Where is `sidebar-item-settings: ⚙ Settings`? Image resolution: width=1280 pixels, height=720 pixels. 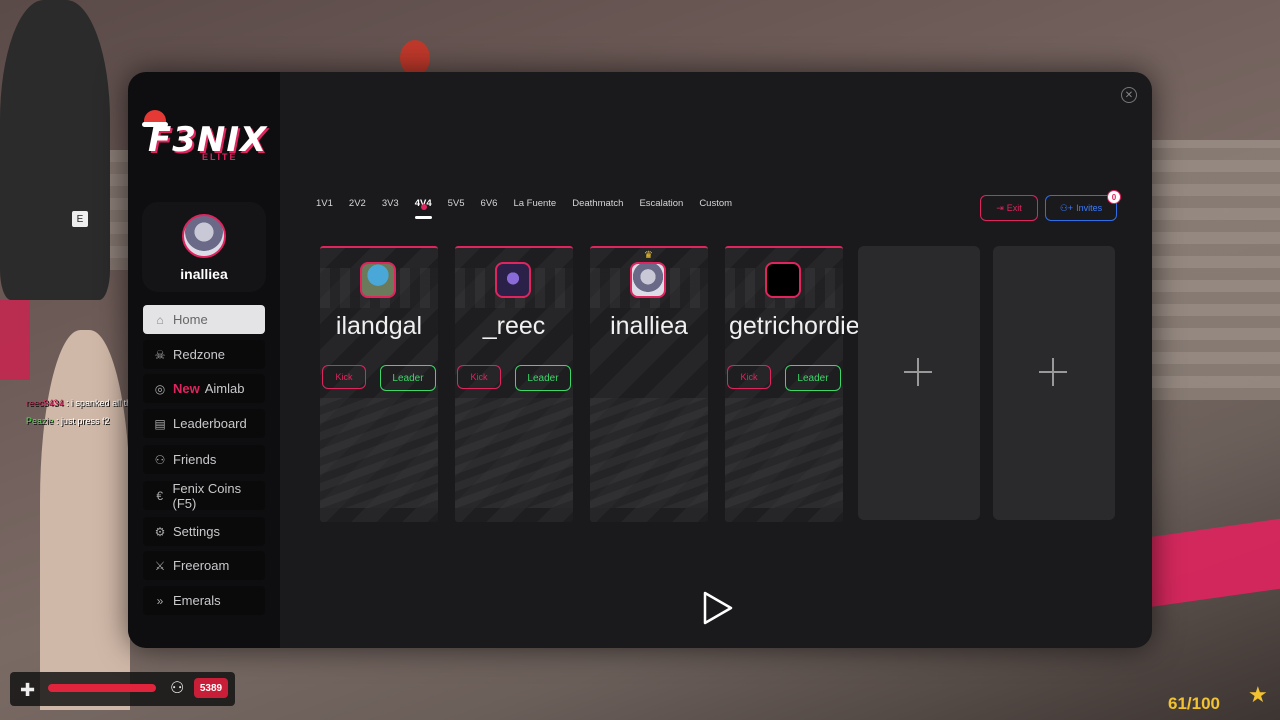 sidebar-item-settings: ⚙ Settings is located at coordinates (204, 531).